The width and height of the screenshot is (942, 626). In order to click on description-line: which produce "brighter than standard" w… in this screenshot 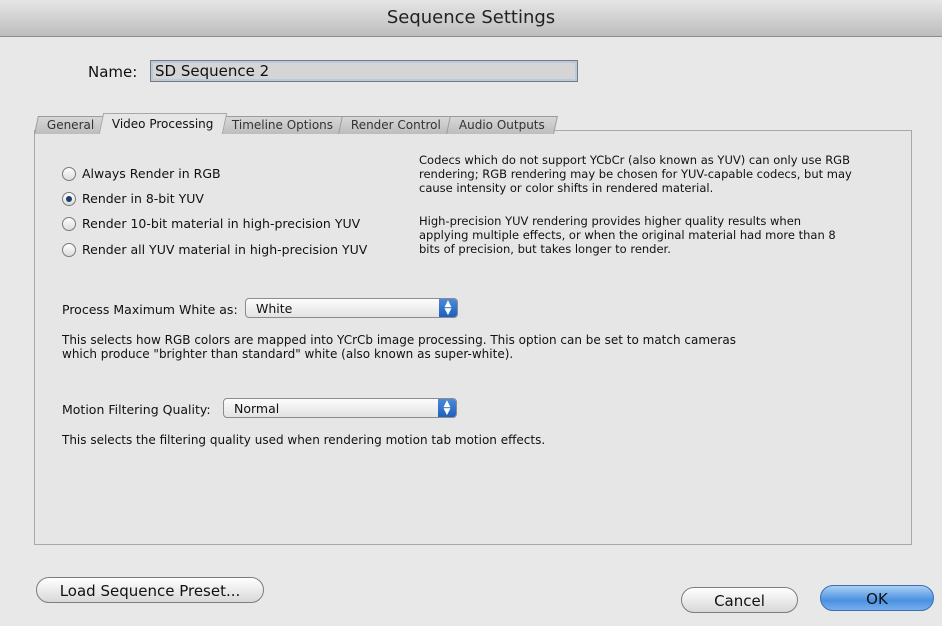, I will do `click(288, 354)`.